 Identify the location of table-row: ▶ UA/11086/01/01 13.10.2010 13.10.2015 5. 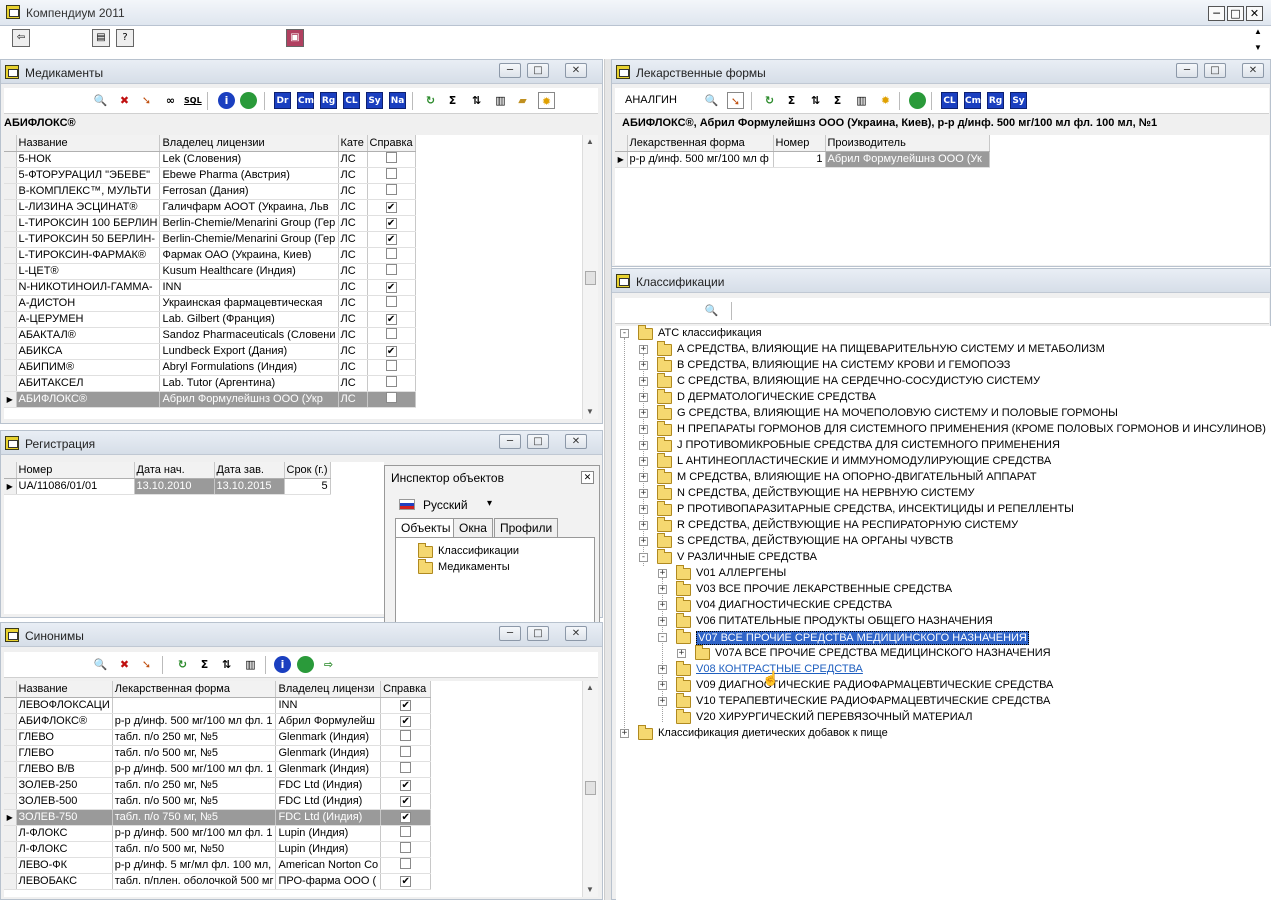
(167, 486).